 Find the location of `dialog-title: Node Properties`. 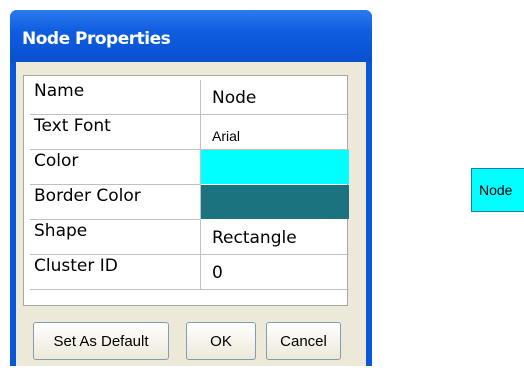

dialog-title: Node Properties is located at coordinates (96, 39).